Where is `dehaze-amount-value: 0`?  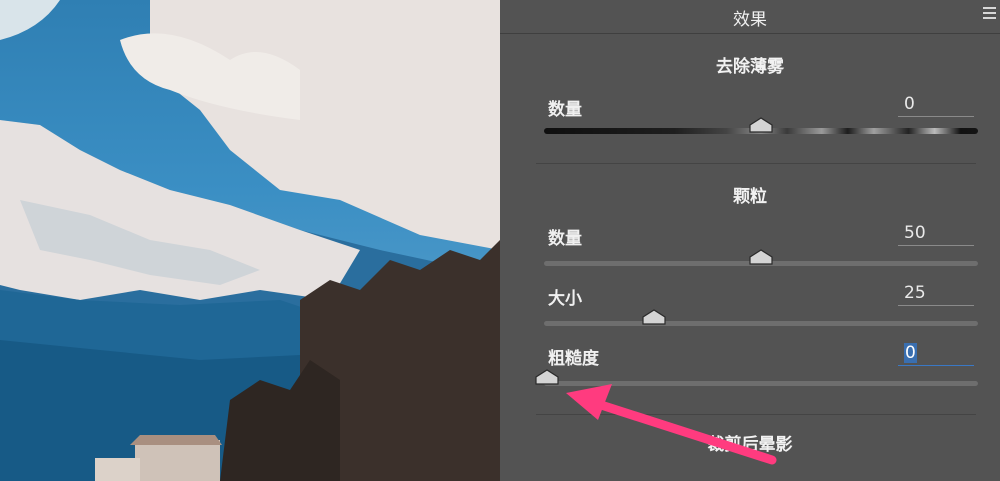
dehaze-amount-value: 0 is located at coordinates (909, 104).